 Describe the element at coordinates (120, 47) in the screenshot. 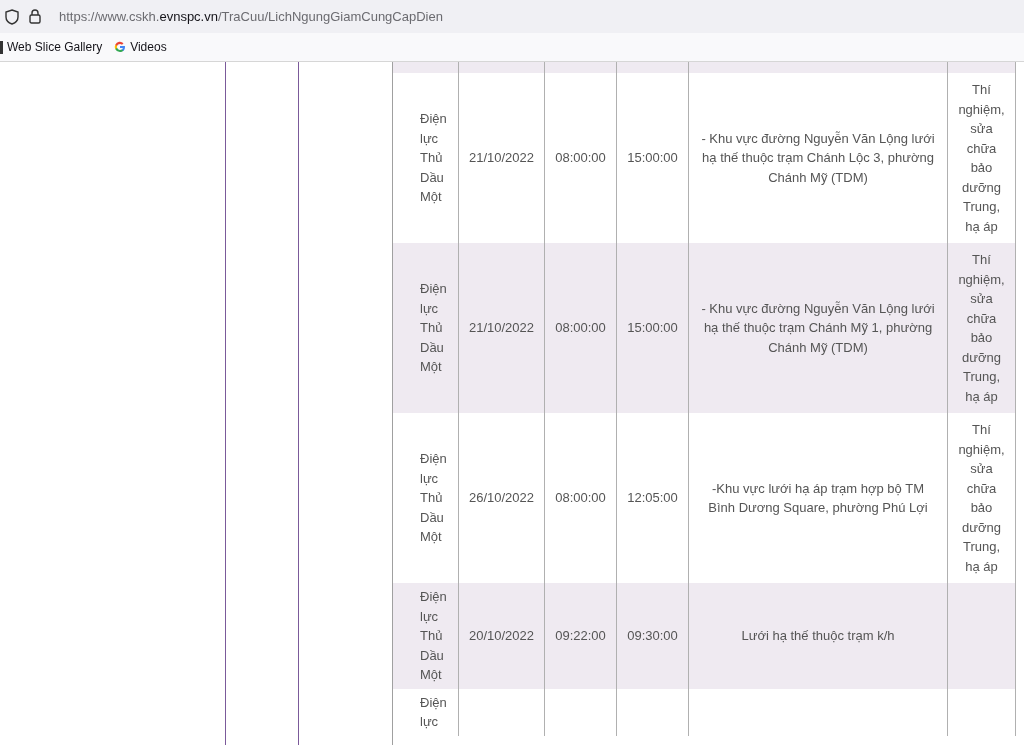

I see `google-icon` at that location.